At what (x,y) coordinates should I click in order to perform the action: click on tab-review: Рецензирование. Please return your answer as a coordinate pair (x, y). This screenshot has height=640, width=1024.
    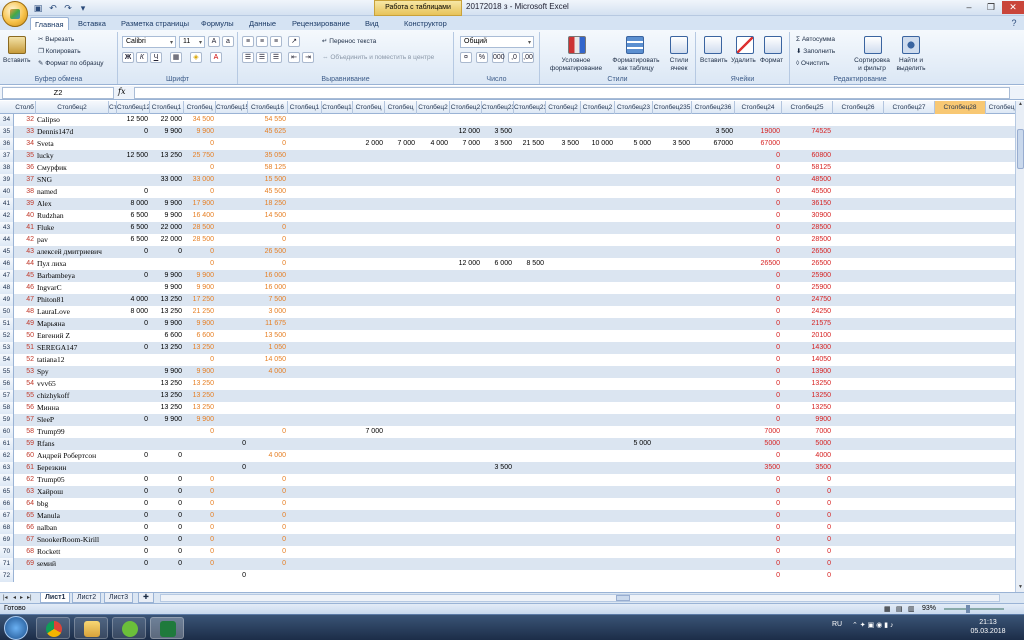
    Looking at the image, I should click on (321, 23).